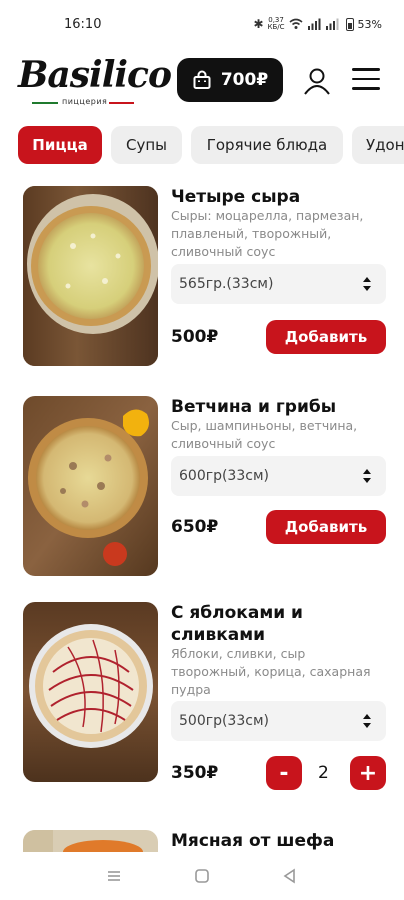 The image size is (404, 900). Describe the element at coordinates (317, 81) in the screenshot. I see `user-icon` at that location.